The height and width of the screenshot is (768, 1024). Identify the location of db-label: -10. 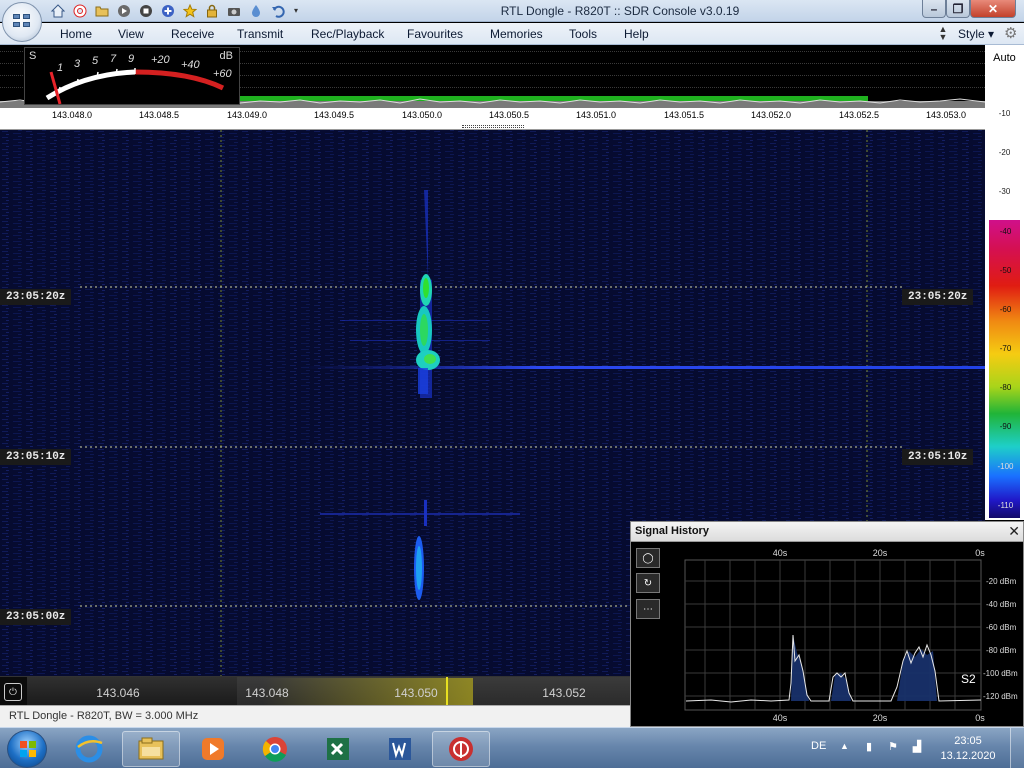
(1004, 113).